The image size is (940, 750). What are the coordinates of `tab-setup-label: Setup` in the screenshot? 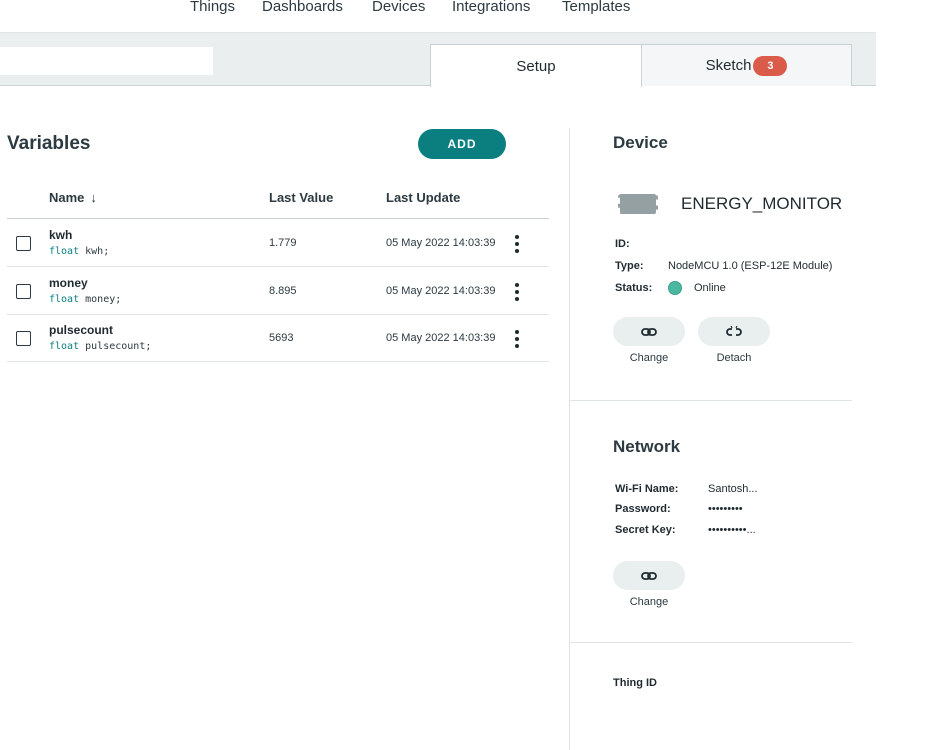 It's located at (536, 66).